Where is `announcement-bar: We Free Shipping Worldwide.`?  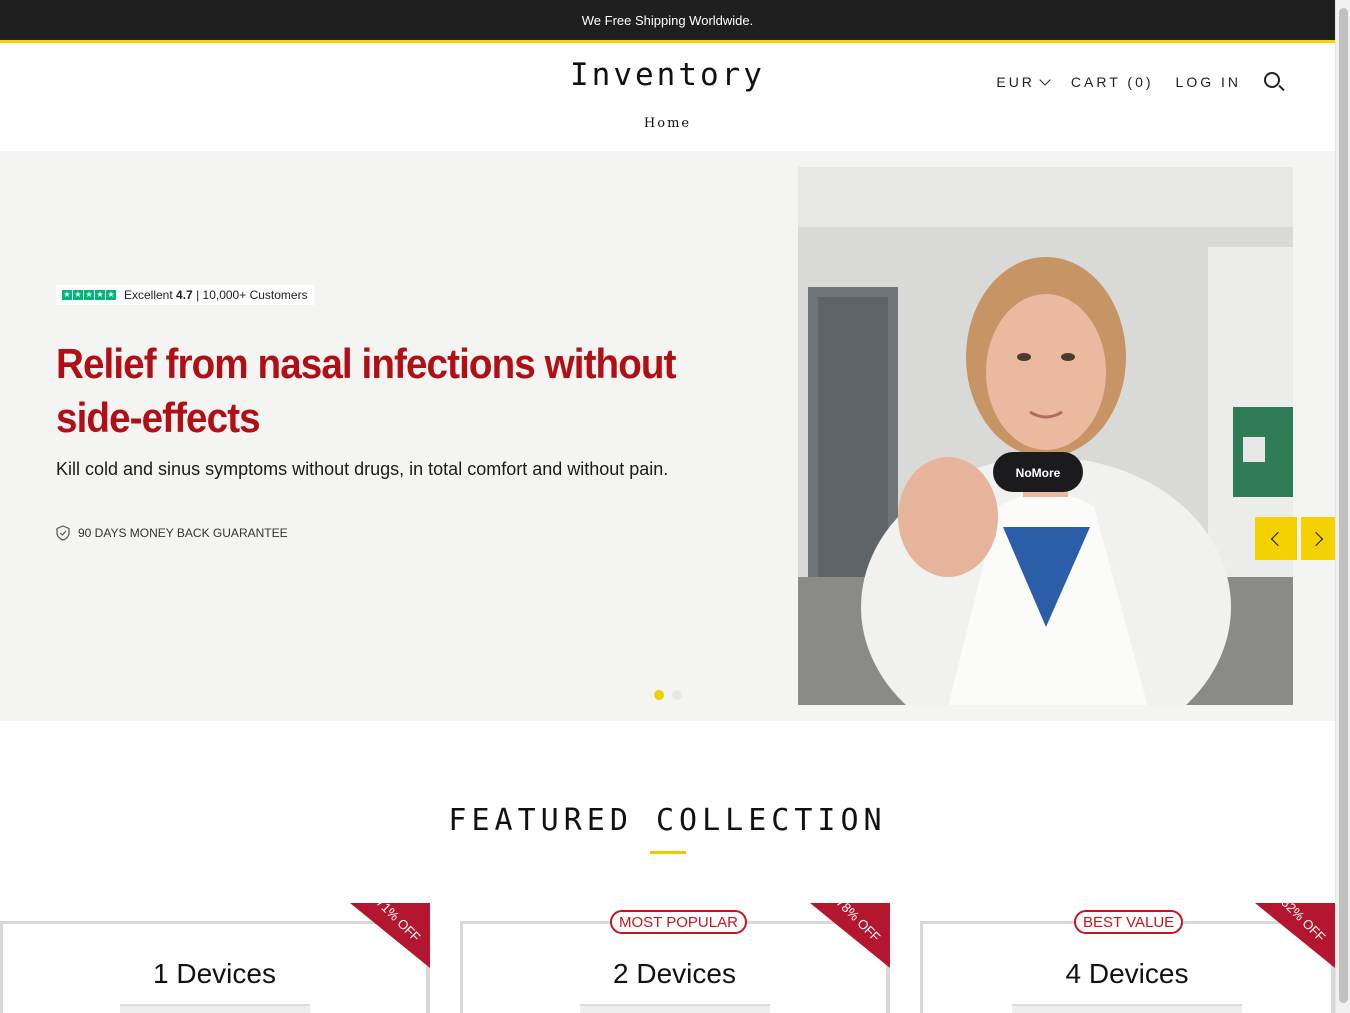
announcement-bar: We Free Shipping Worldwide. is located at coordinates (667, 20).